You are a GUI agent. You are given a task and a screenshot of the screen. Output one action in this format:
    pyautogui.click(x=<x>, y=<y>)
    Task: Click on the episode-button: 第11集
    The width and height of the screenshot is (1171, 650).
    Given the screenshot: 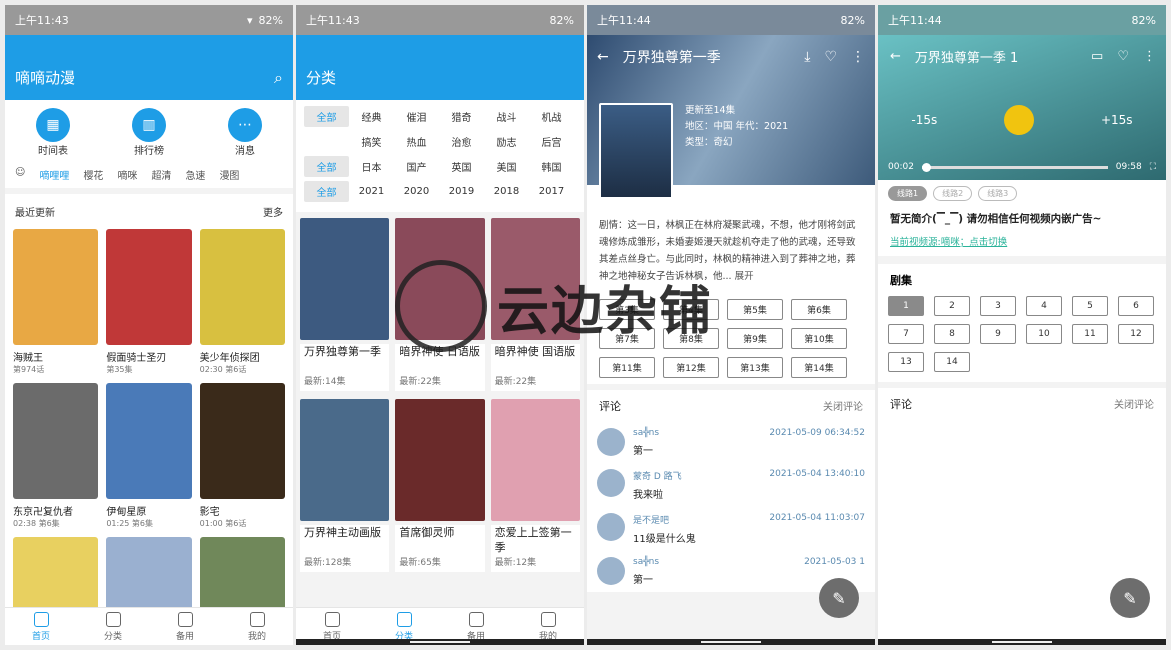 What is the action you would take?
    pyautogui.click(x=627, y=367)
    